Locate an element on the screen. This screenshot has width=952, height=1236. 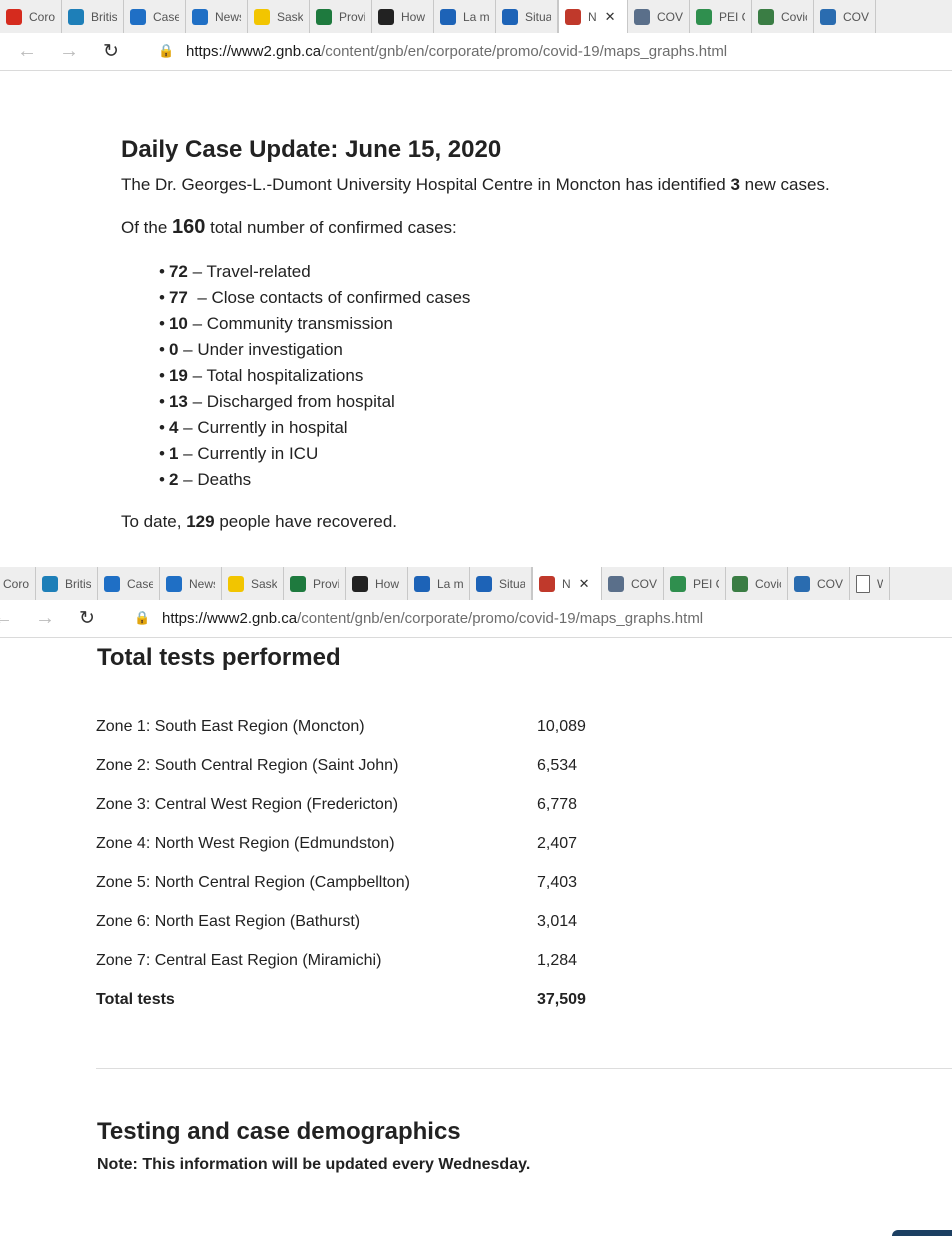
case-count: 1 is located at coordinates (173, 453).